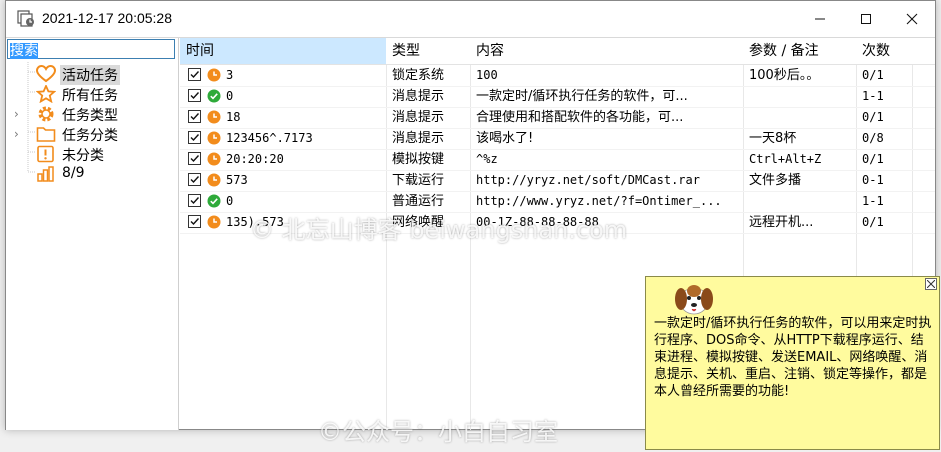  I want to click on cell-content: 该喝水了!, so click(505, 138).